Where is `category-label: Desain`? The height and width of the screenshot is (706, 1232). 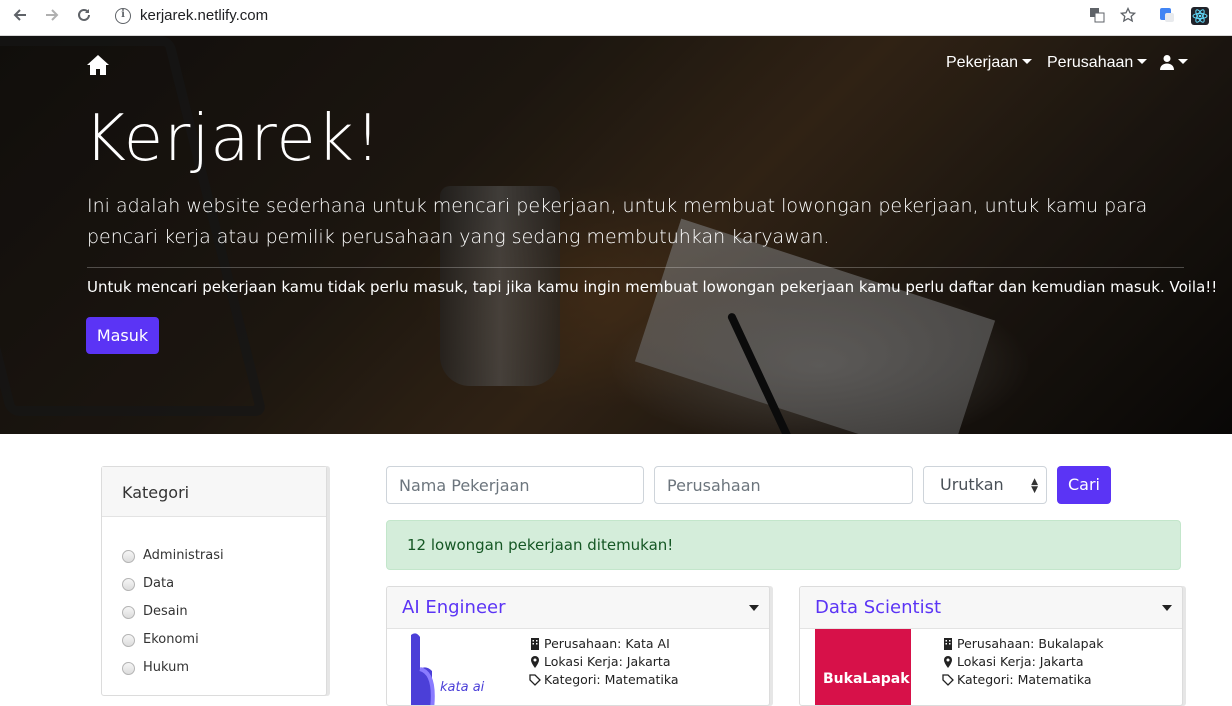 category-label: Desain is located at coordinates (165, 611).